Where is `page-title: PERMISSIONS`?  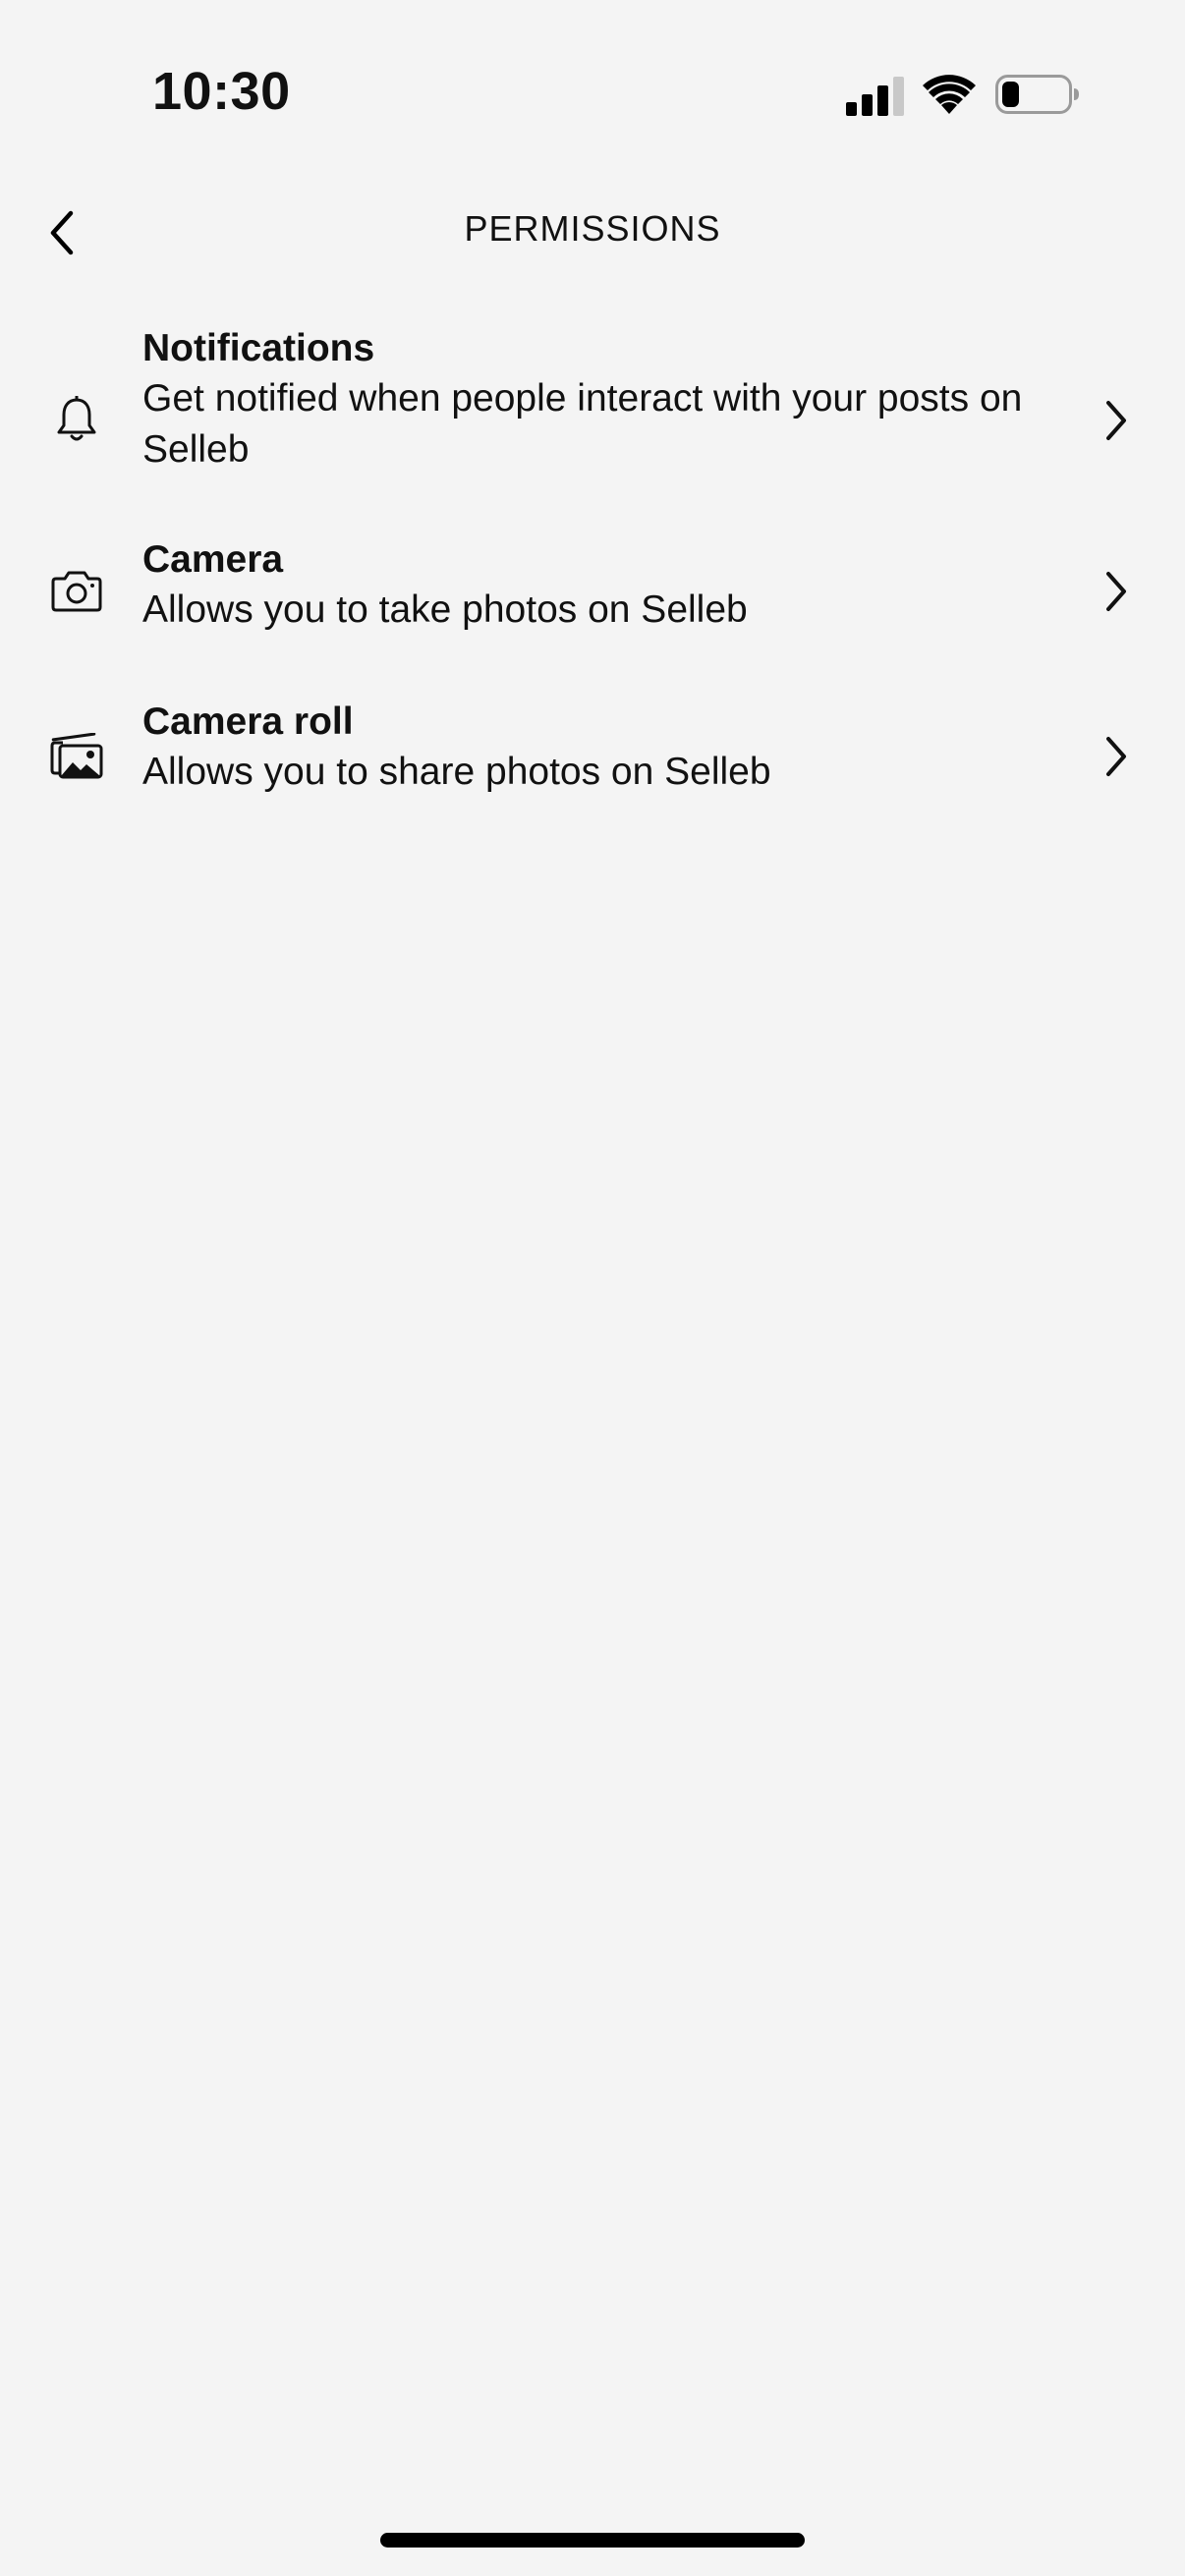
page-title: PERMISSIONS is located at coordinates (592, 228).